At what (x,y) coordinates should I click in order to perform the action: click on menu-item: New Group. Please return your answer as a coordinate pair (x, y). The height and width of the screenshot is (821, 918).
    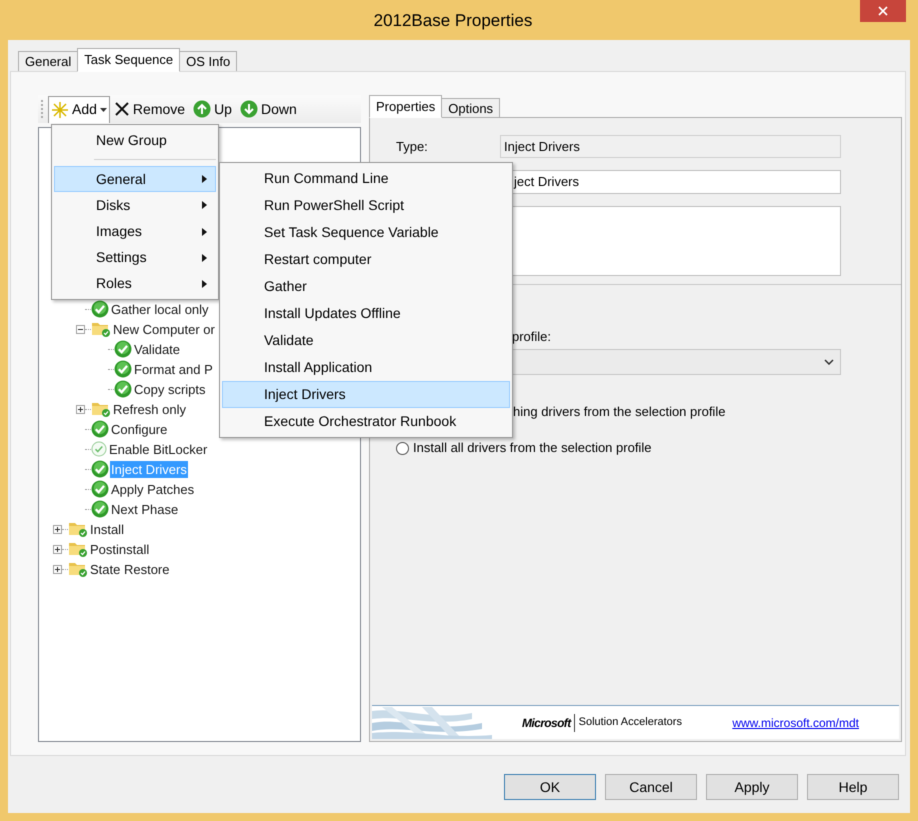
    Looking at the image, I should click on (135, 140).